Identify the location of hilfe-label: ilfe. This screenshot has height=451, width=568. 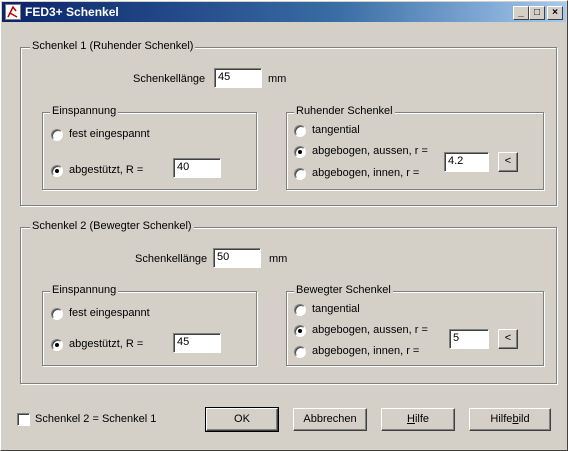
(421, 419).